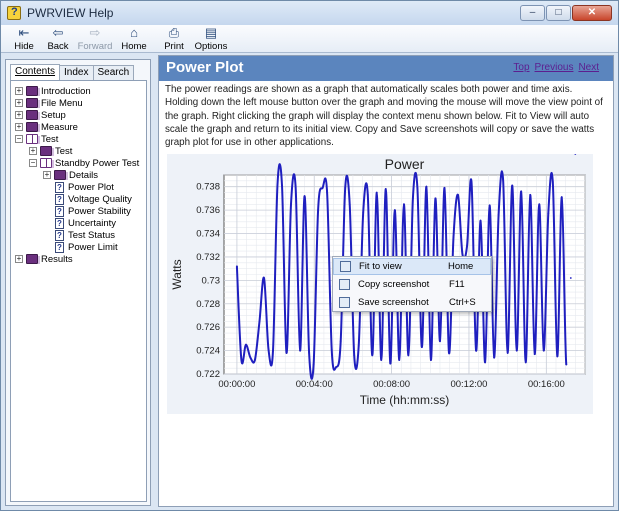 The width and height of the screenshot is (619, 511). I want to click on menu-item-shortcut: F11, so click(457, 284).